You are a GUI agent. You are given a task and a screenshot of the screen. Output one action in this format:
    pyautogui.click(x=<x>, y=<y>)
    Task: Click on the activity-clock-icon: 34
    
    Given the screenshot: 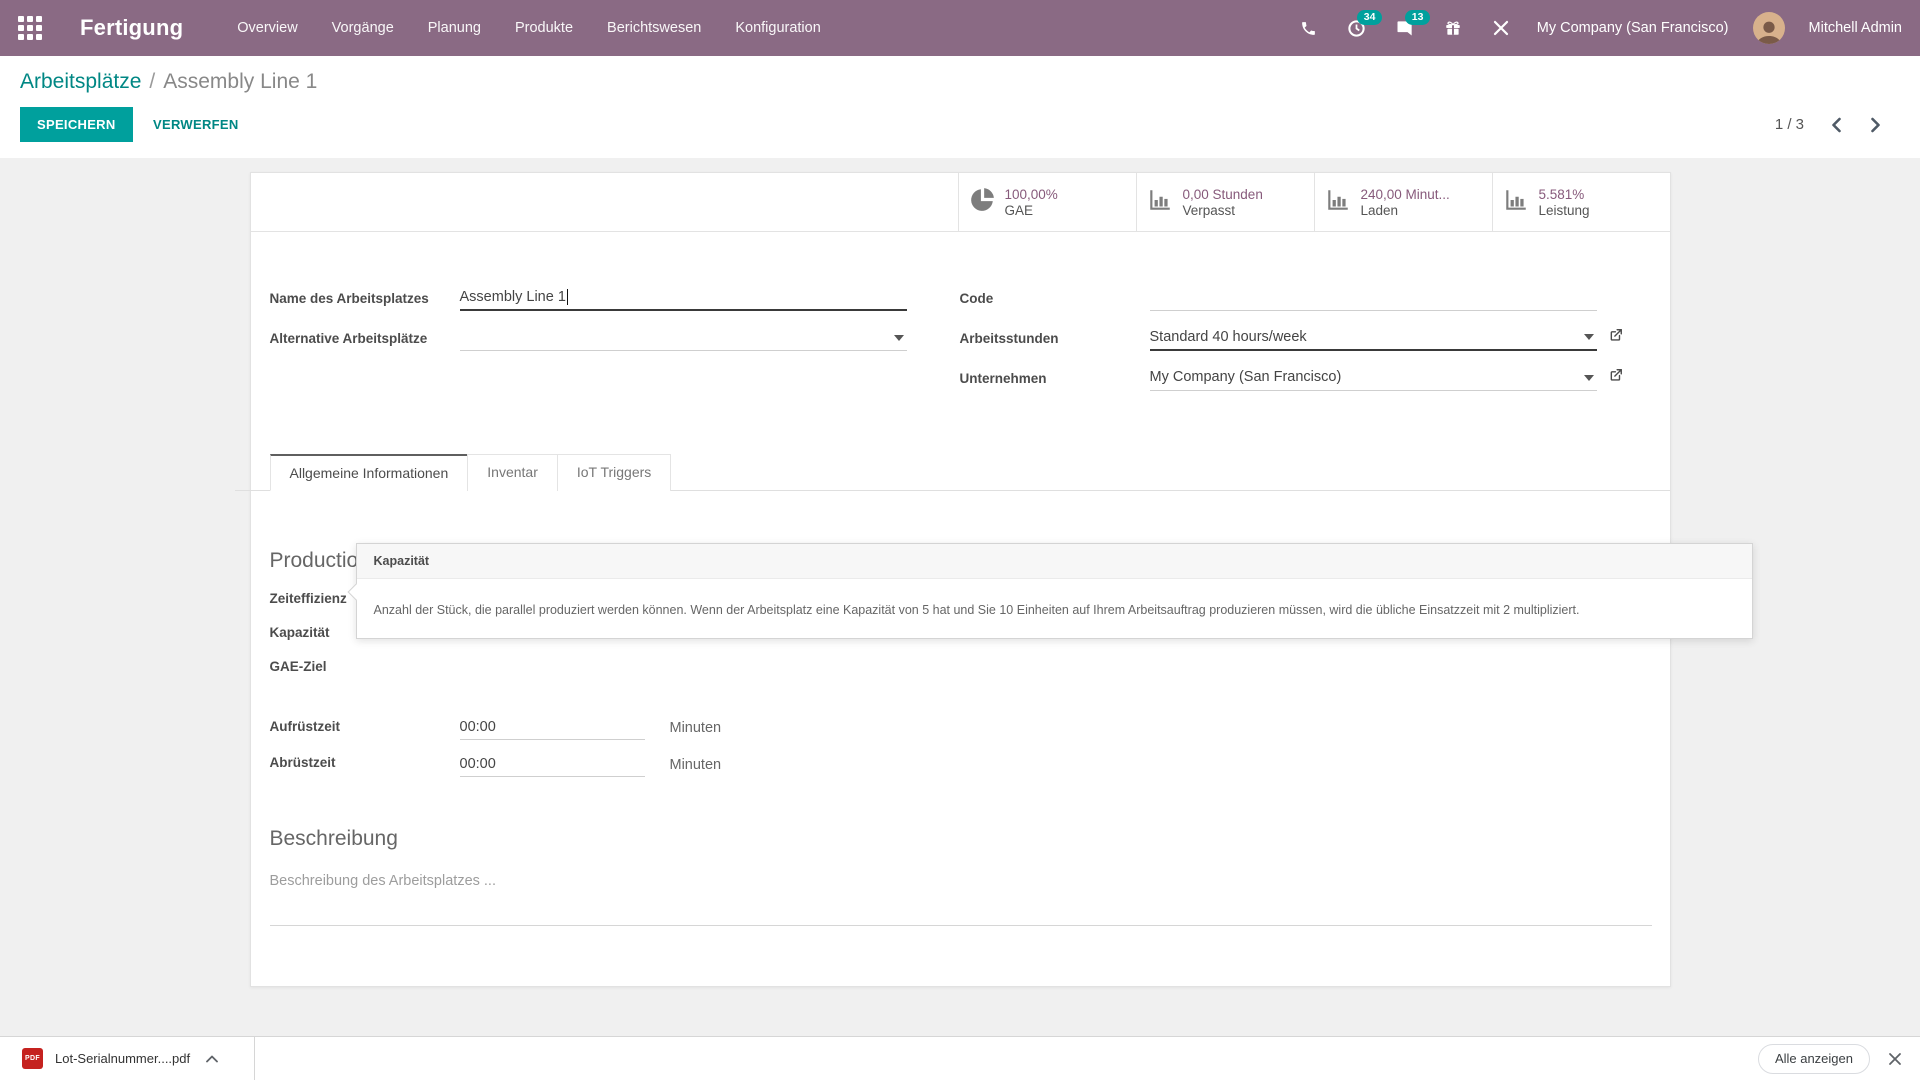 What is the action you would take?
    pyautogui.click(x=1364, y=25)
    